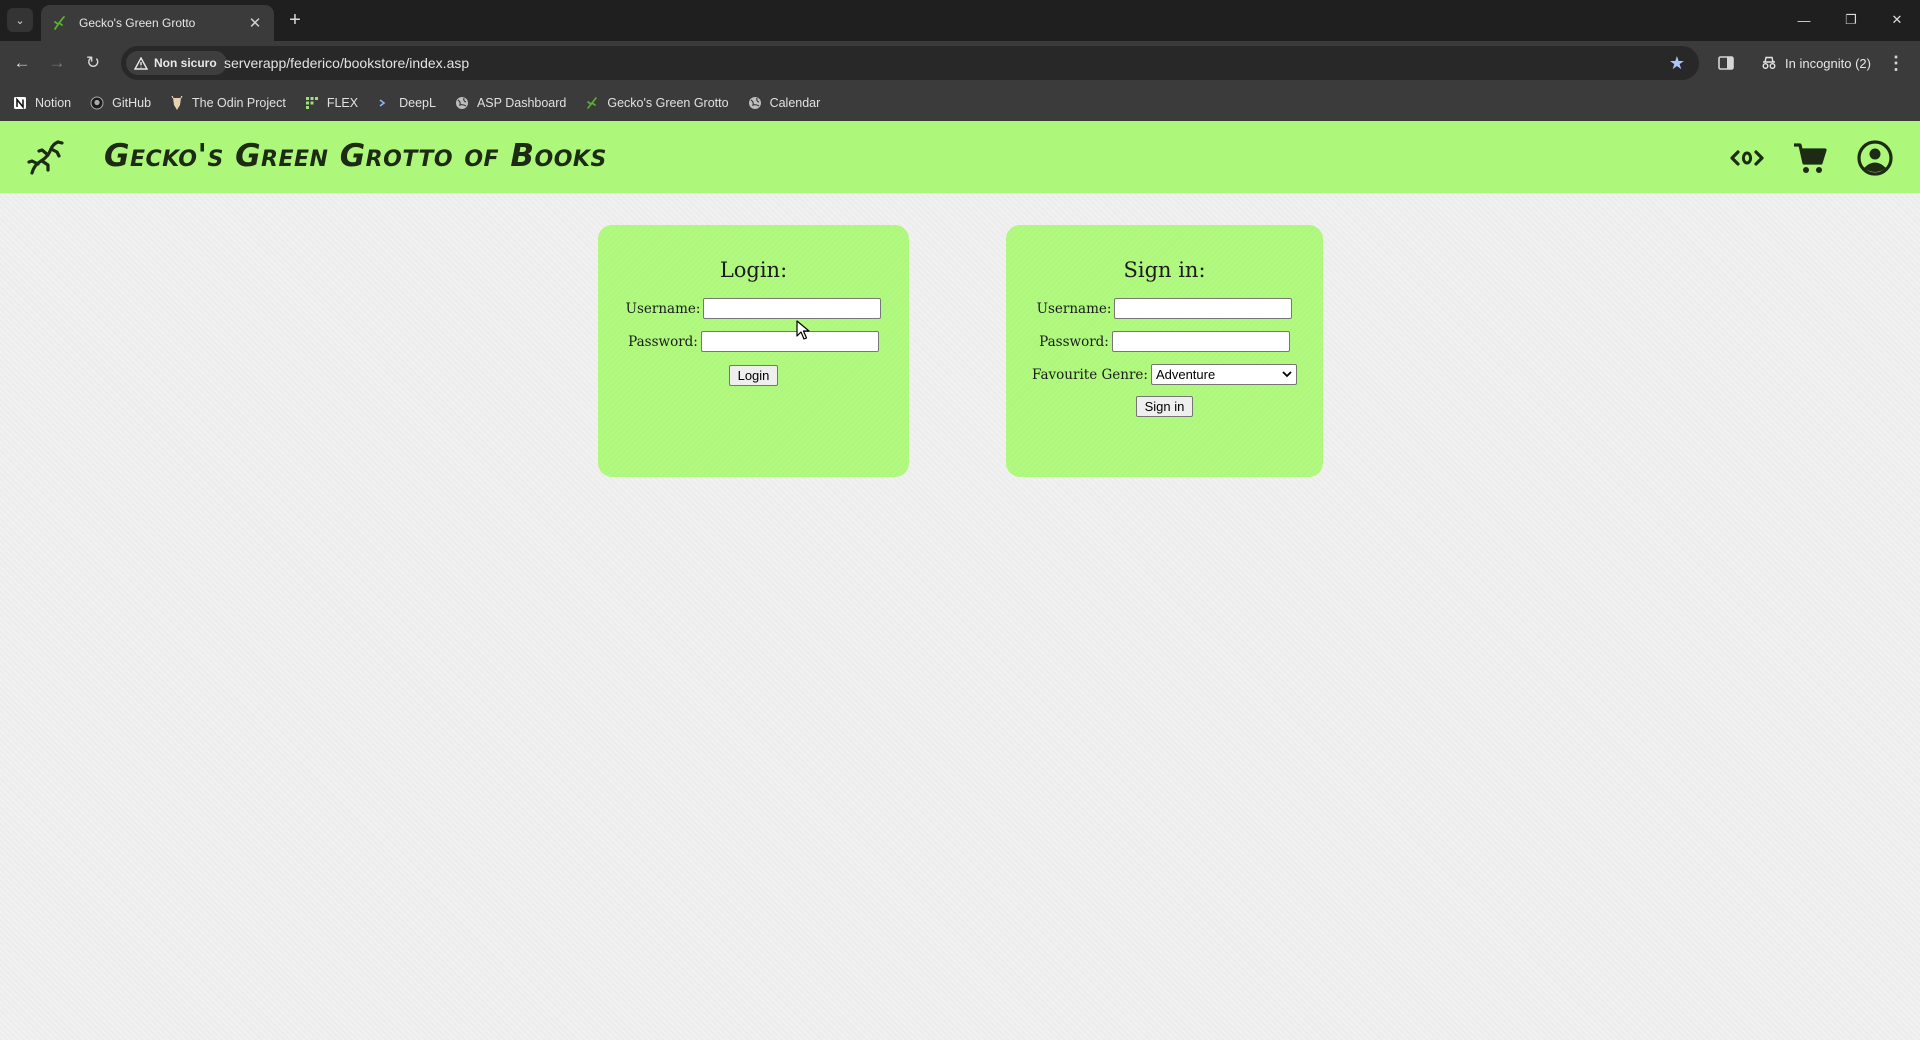 The width and height of the screenshot is (1920, 1040). Describe the element at coordinates (20, 103) in the screenshot. I see `notion-icon` at that location.